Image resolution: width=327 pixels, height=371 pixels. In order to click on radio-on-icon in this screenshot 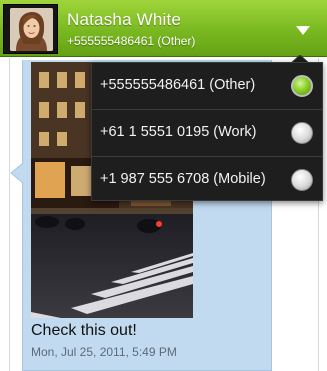, I will do `click(302, 86)`.